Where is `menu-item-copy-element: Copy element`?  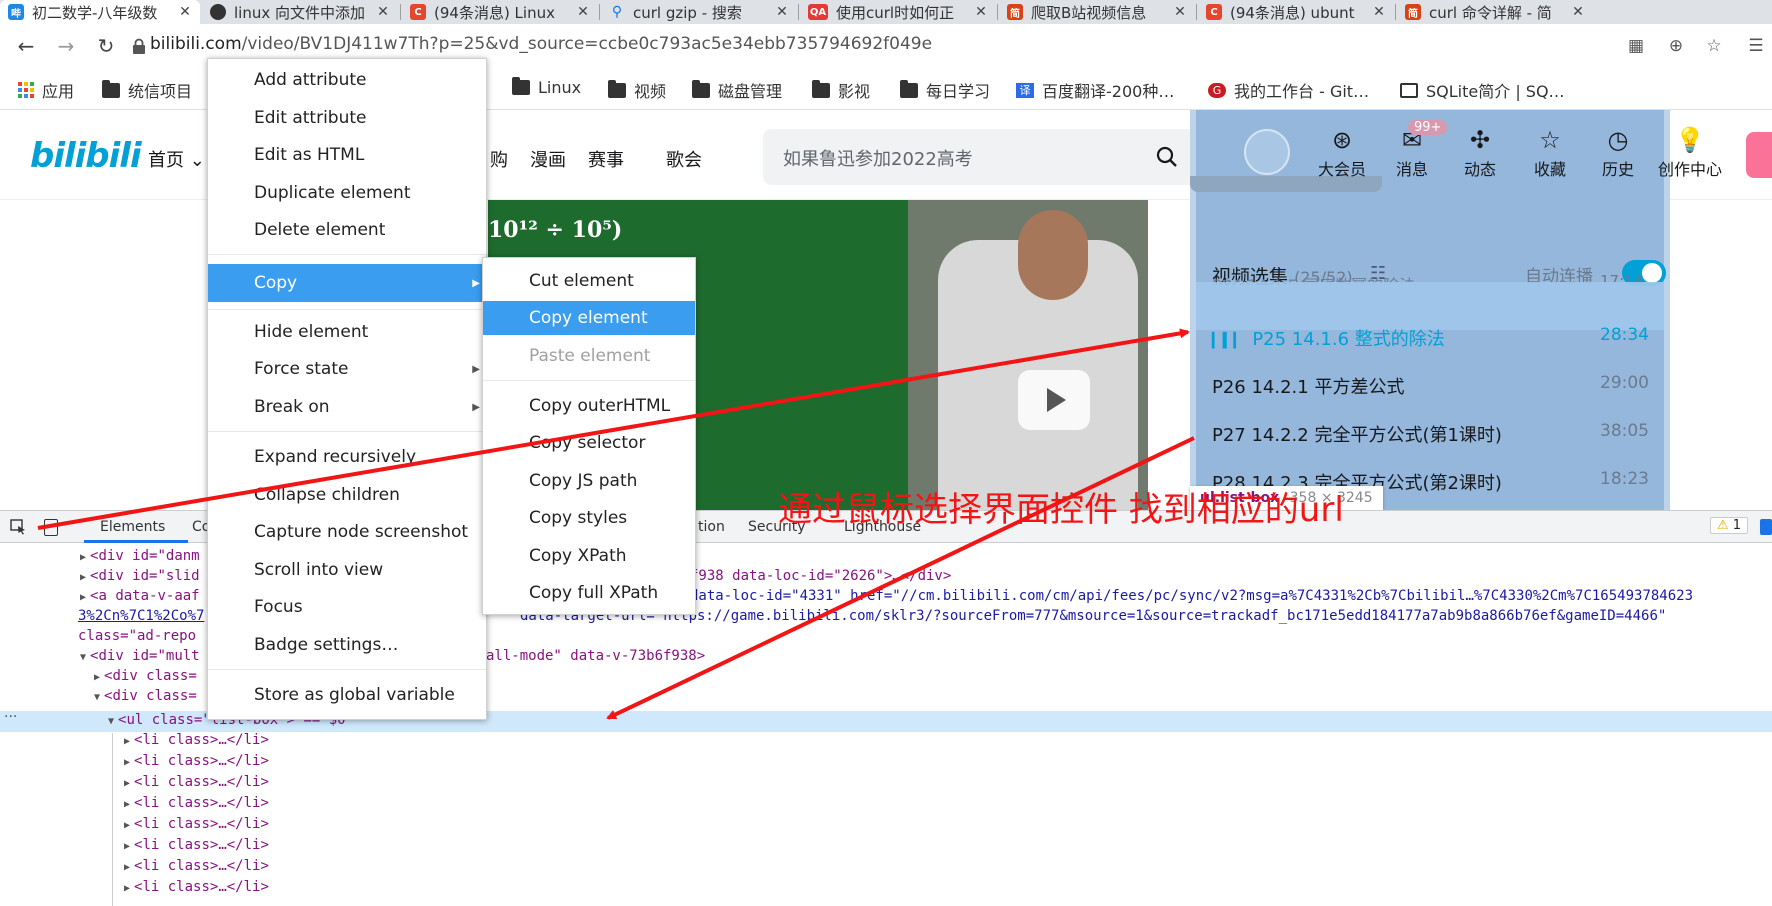
menu-item-copy-element: Copy element is located at coordinates (589, 318).